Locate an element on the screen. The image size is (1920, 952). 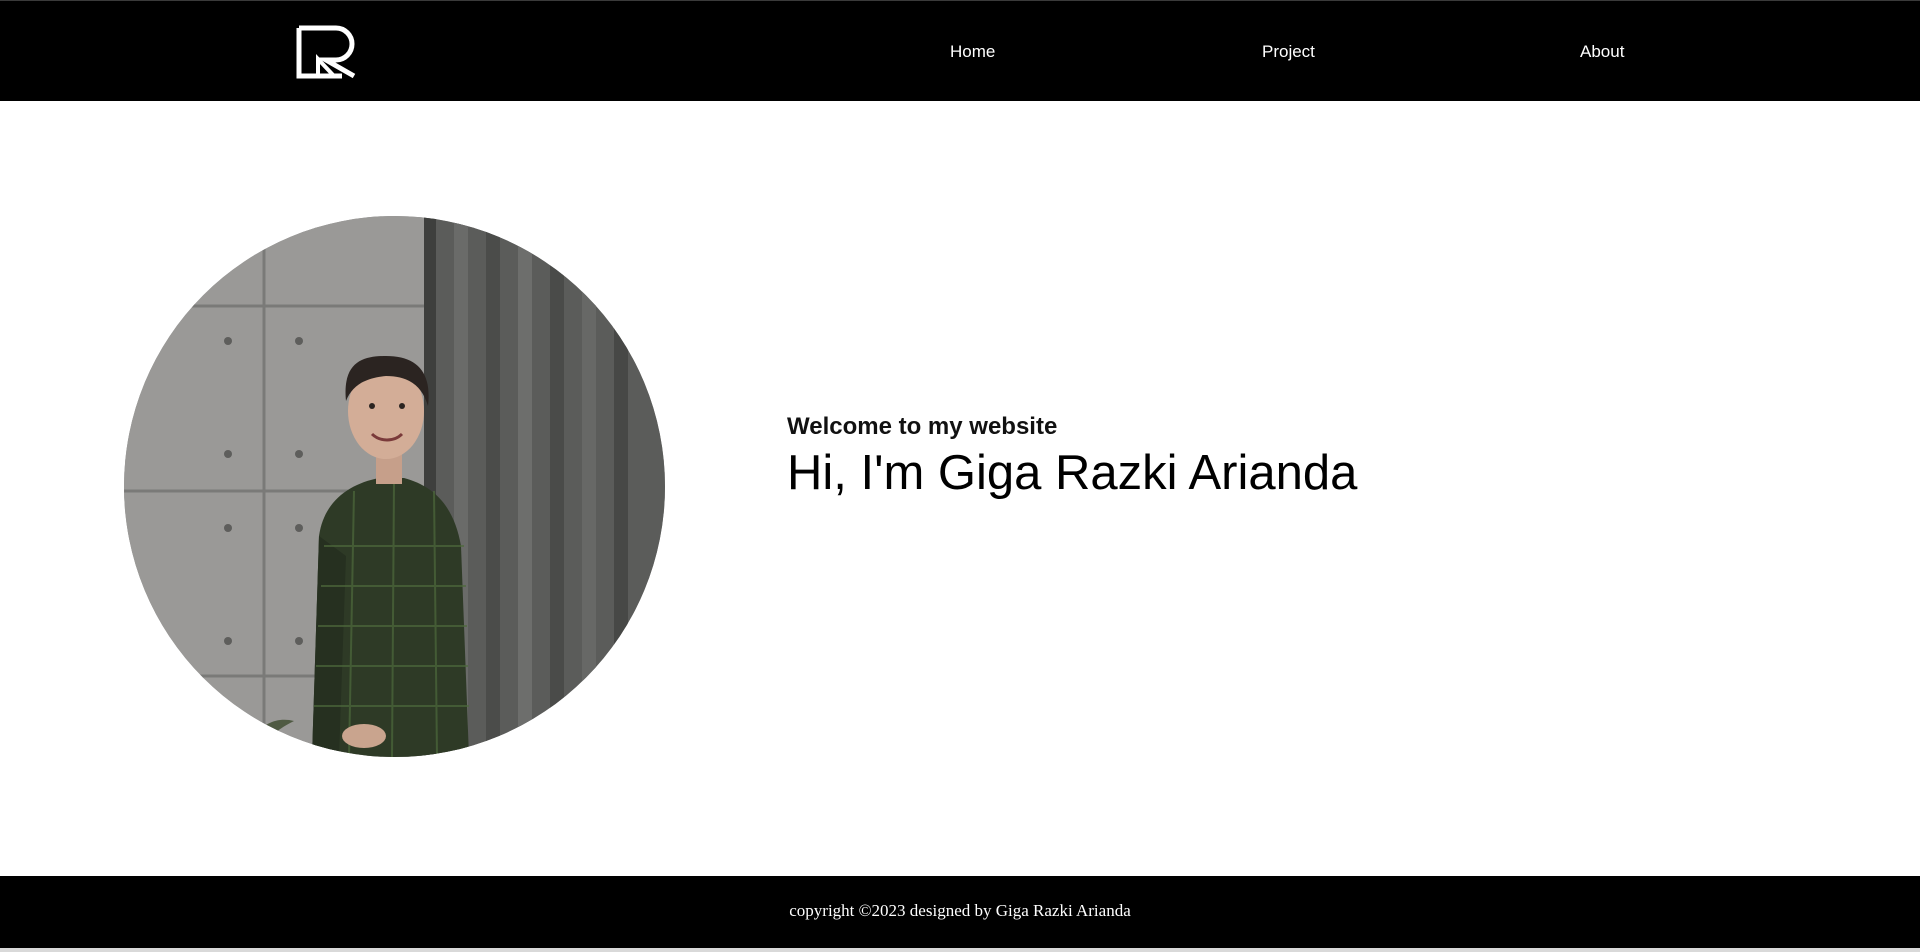
r-monogram-logo-icon is located at coordinates (326, 52).